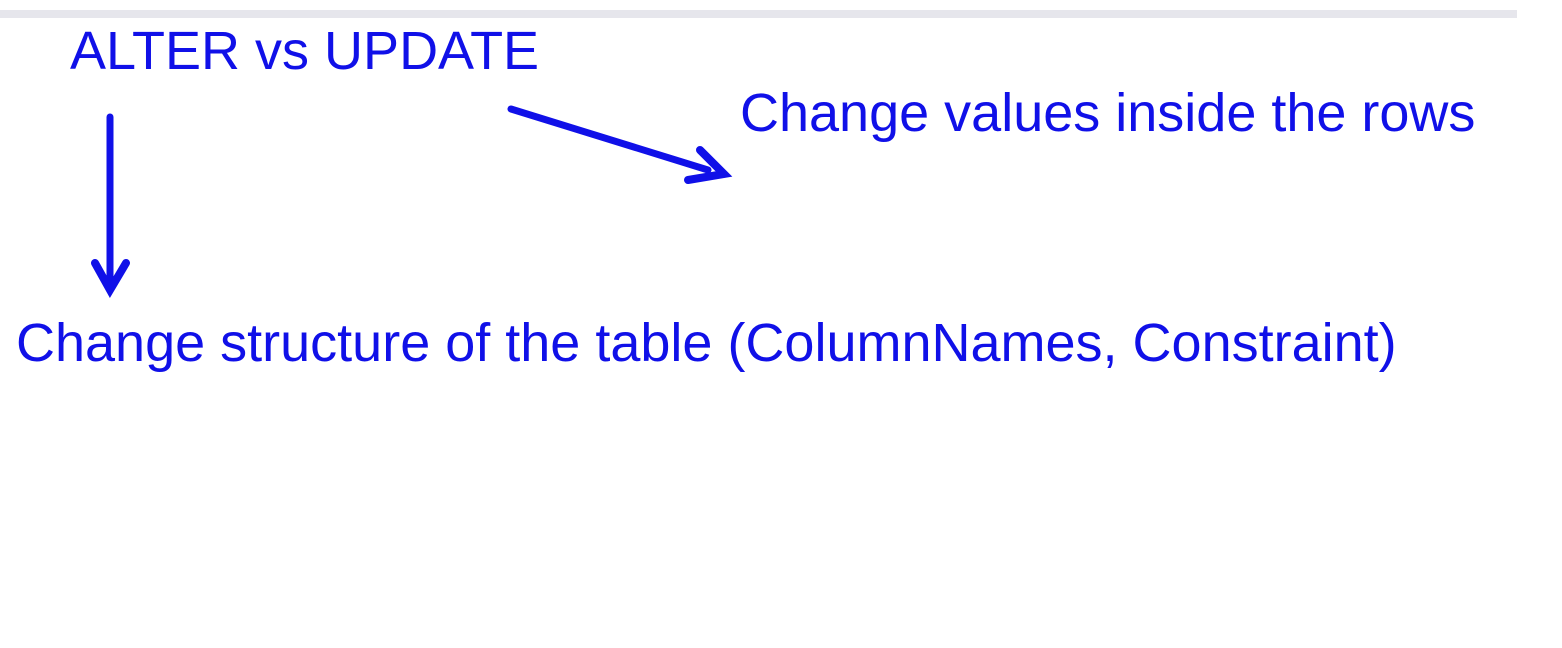  I want to click on right-margin, so click(1539, 324).